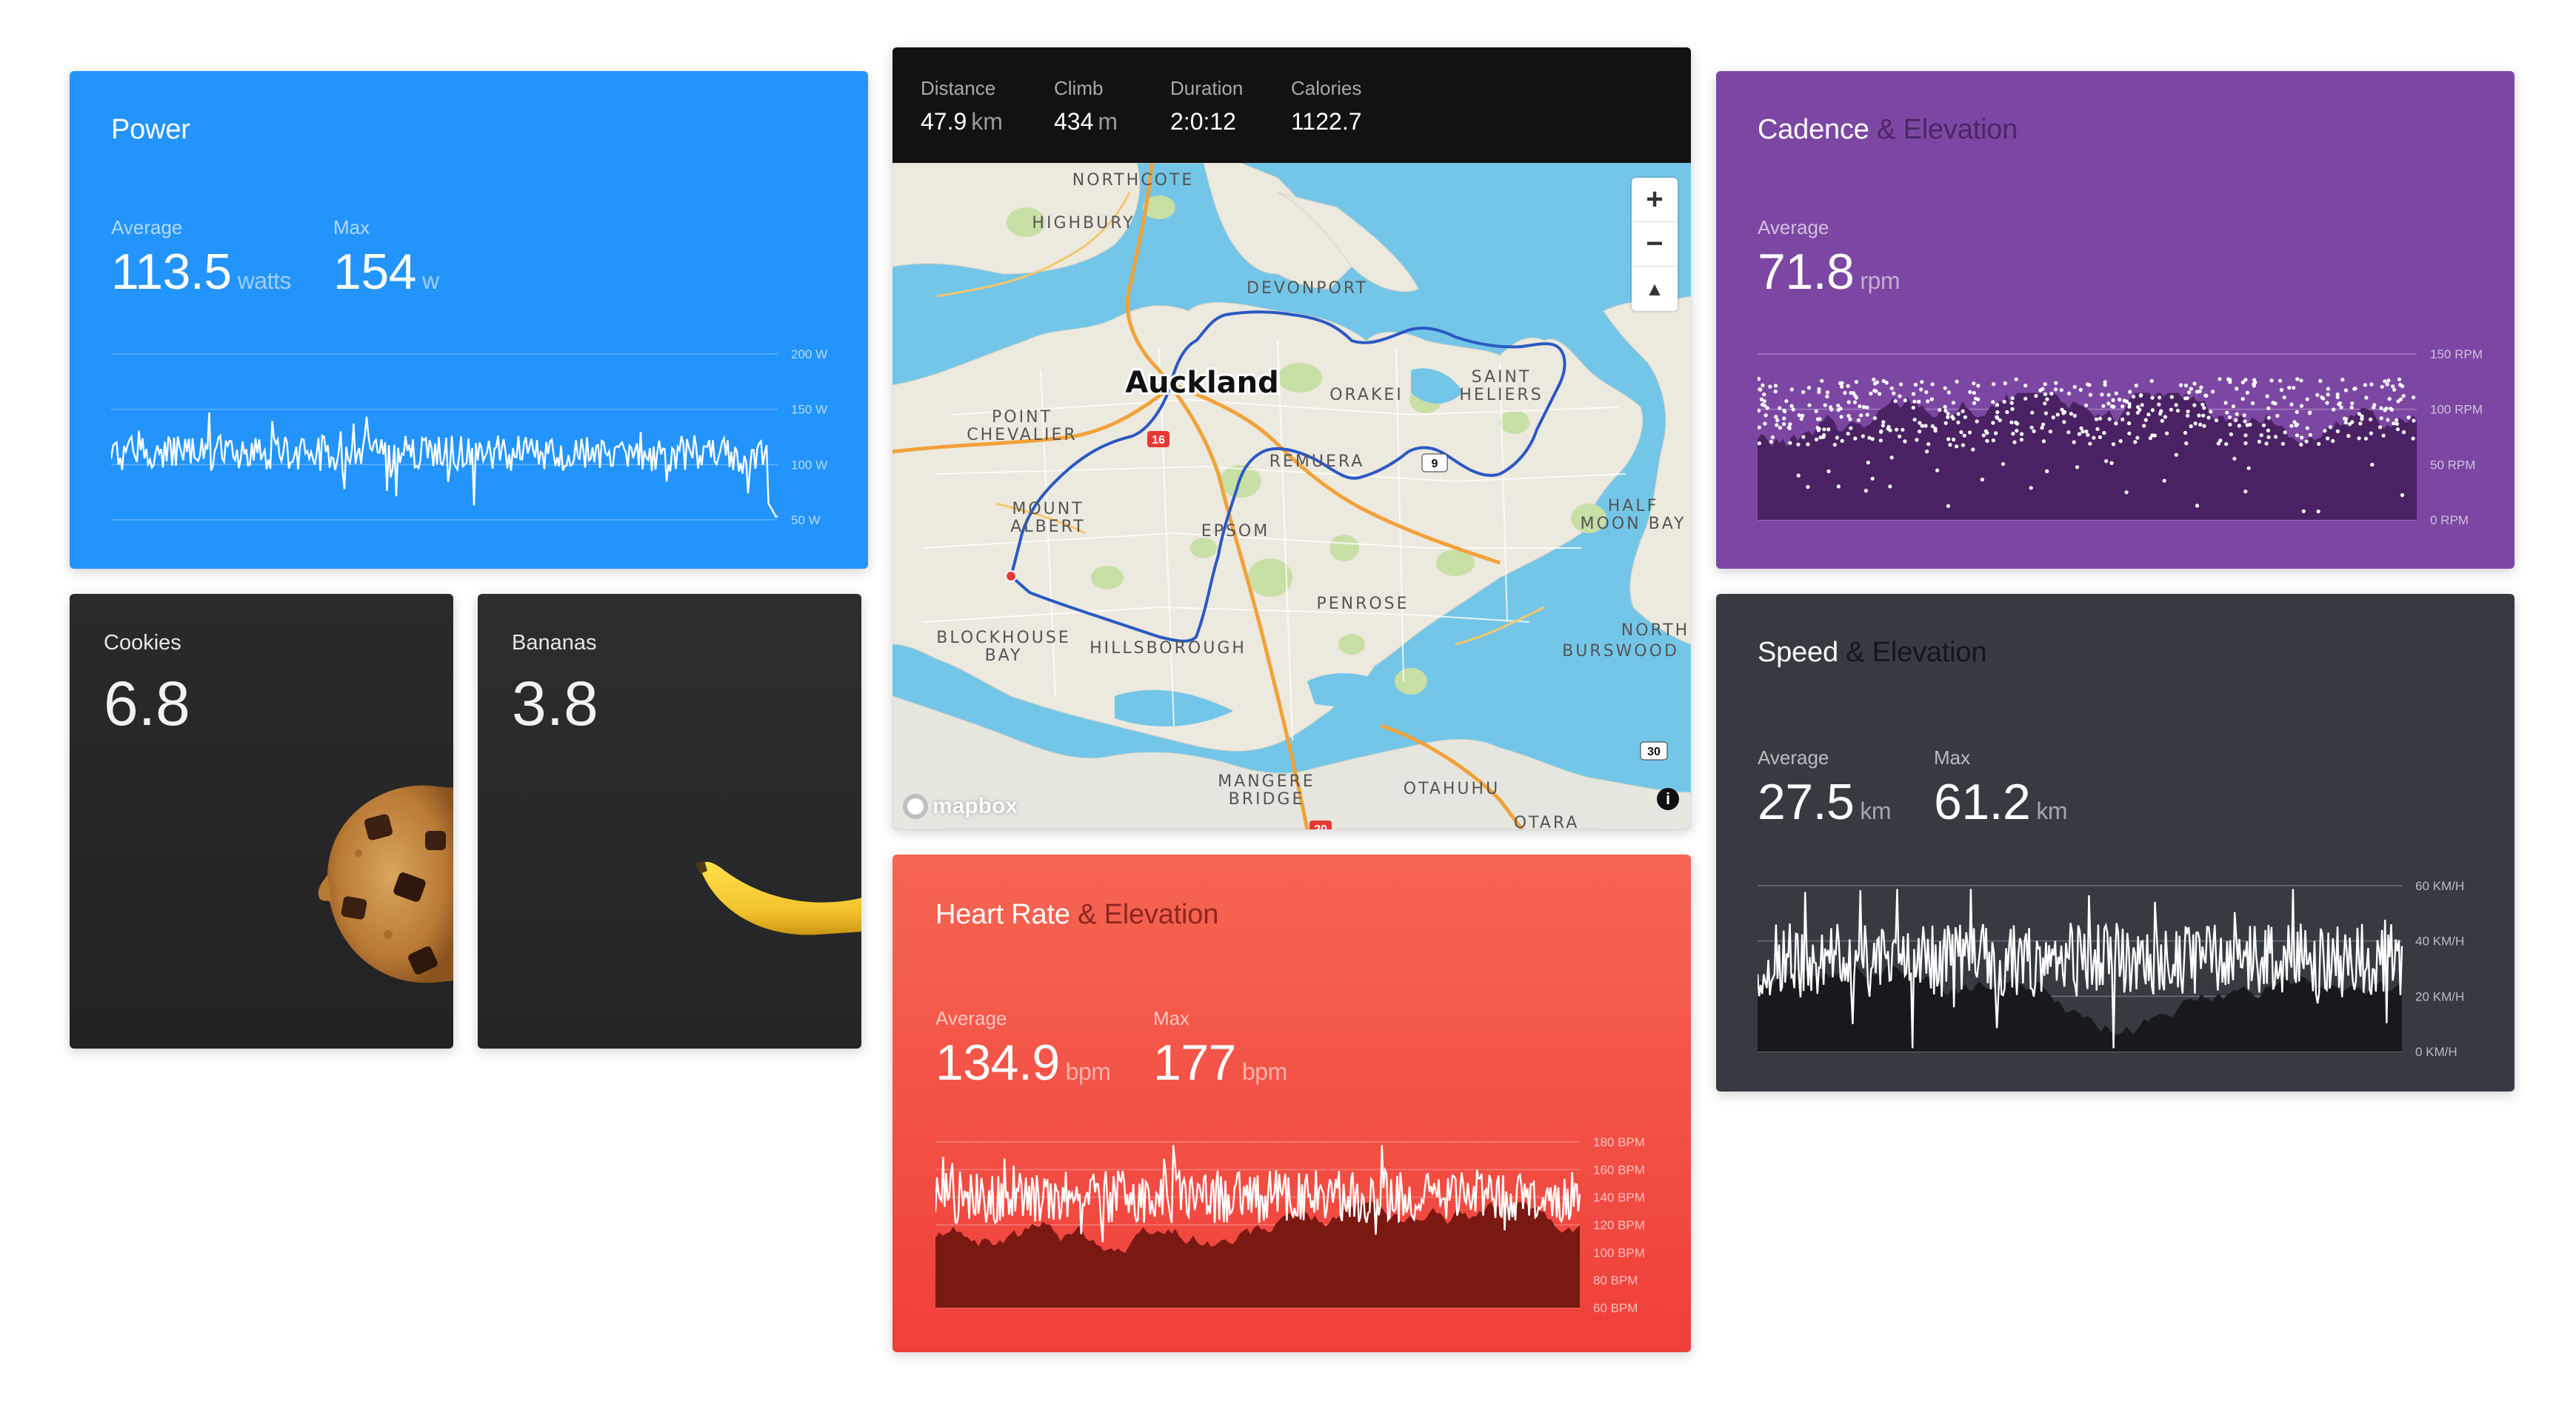  What do you see at coordinates (806, 520) in the screenshot?
I see `axis-tick-label: 50 W` at bounding box center [806, 520].